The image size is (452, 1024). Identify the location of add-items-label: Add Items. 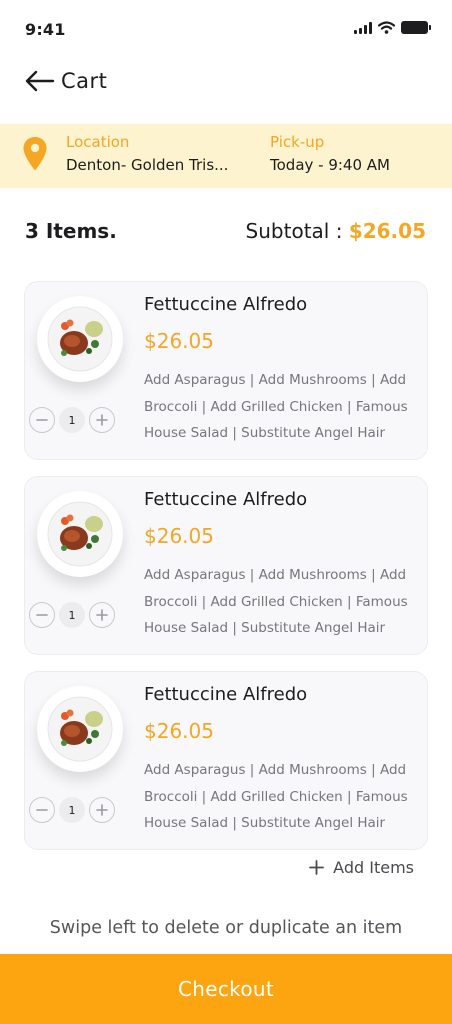
(373, 867).